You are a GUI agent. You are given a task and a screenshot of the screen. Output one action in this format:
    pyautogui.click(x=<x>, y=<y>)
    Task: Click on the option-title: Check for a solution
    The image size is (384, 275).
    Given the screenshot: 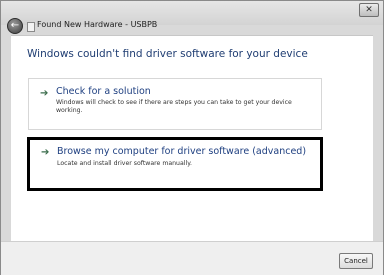 What is the action you would take?
    pyautogui.click(x=103, y=91)
    